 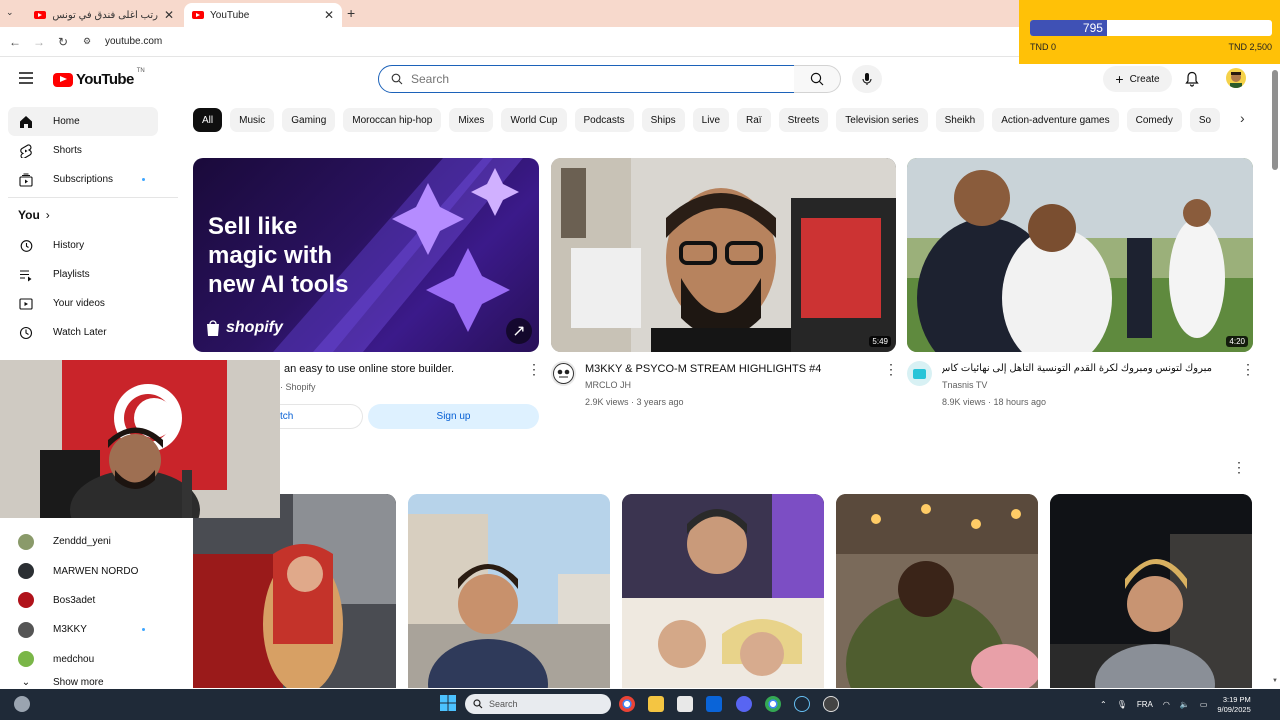 I want to click on chip-moroccan-hip-hop: Moroccan hip-hop, so click(x=392, y=120).